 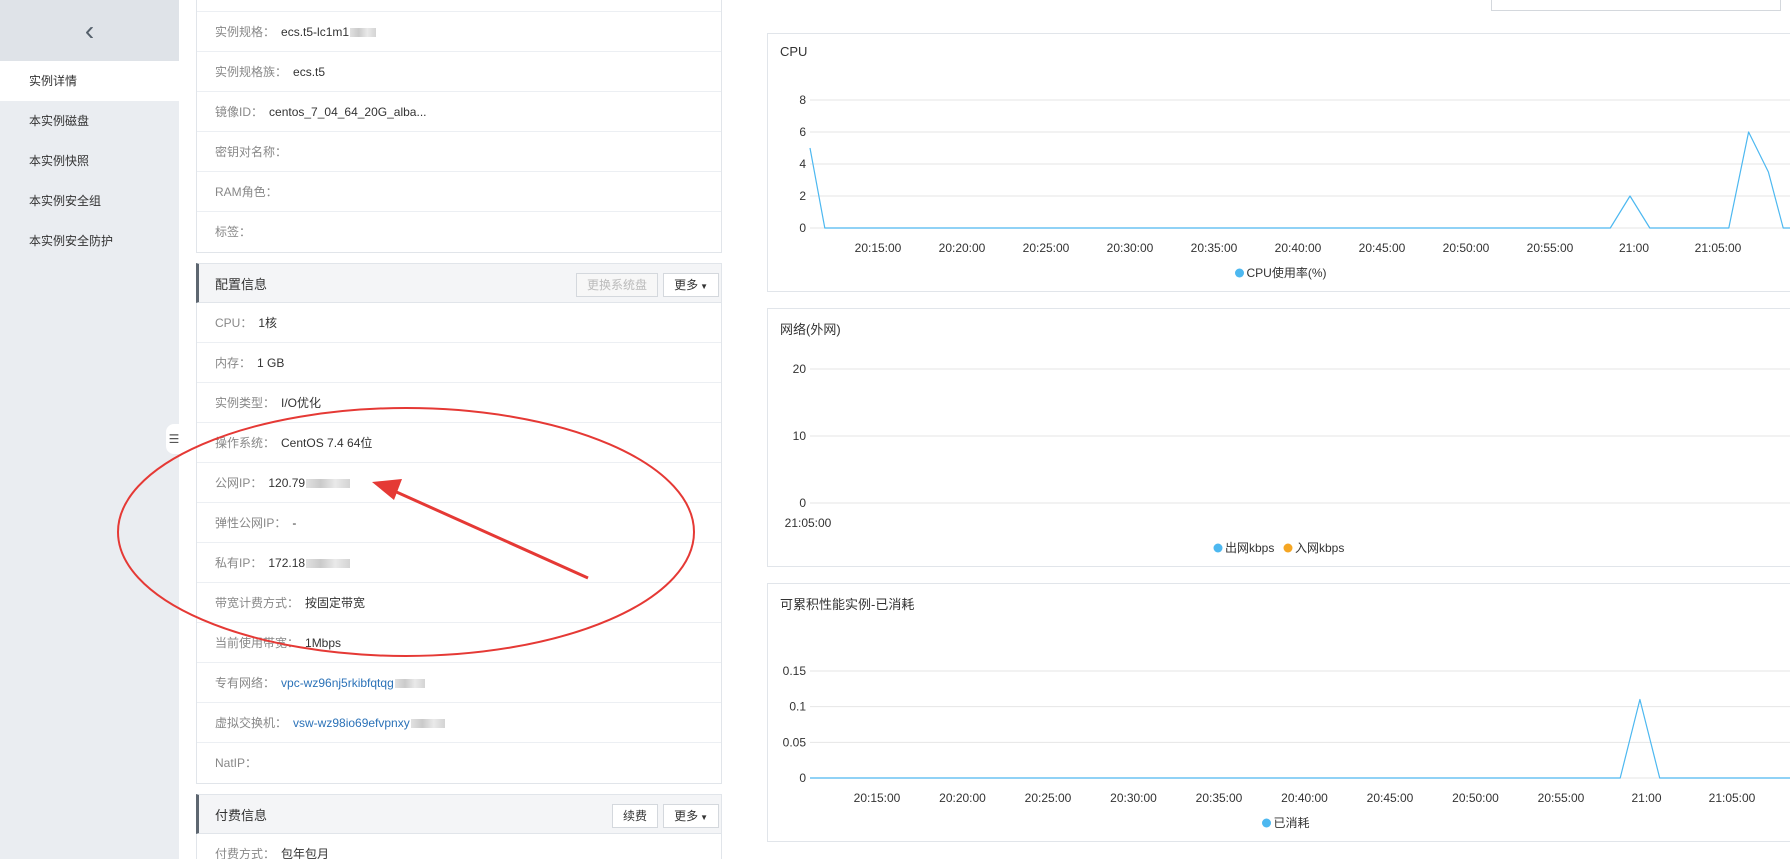 I want to click on sidebar-header: ‹, so click(x=89, y=30).